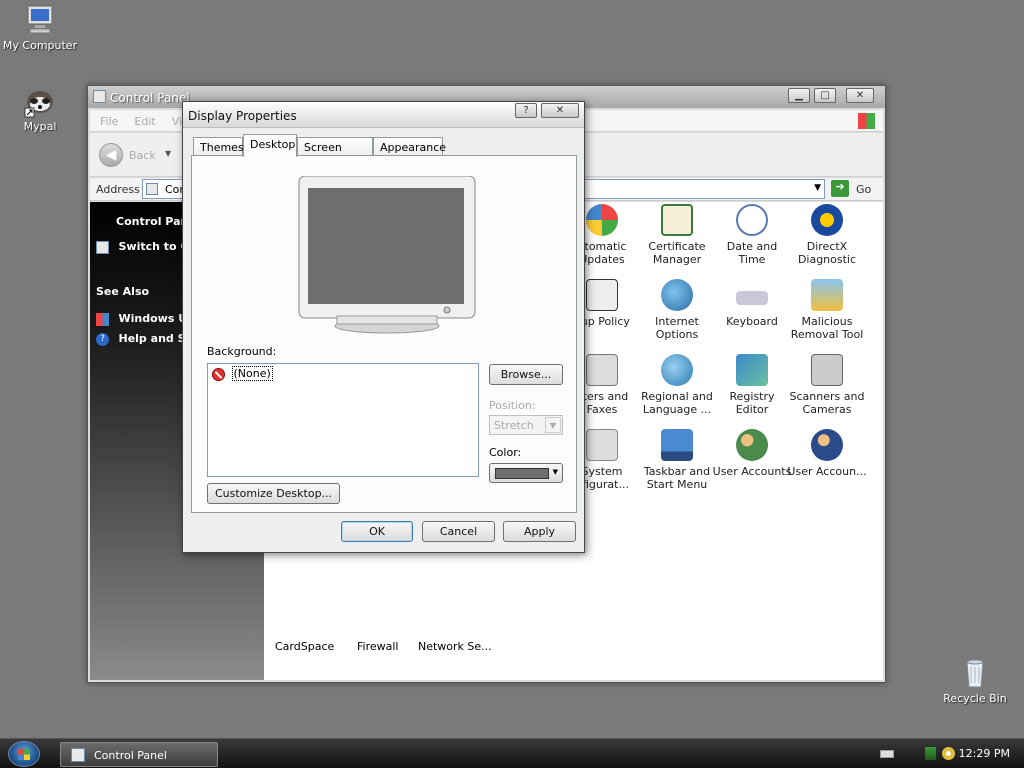 The height and width of the screenshot is (768, 1024). Describe the element at coordinates (377, 531) in the screenshot. I see `ok-button: OK` at that location.